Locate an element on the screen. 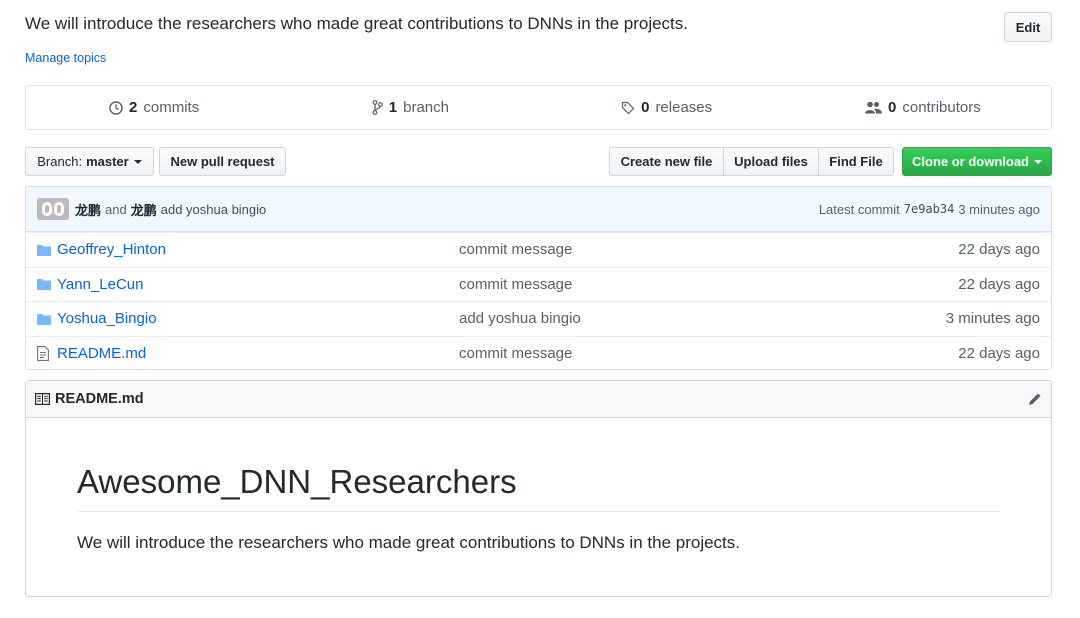 This screenshot has width=1080, height=618. branch-name: master is located at coordinates (107, 161).